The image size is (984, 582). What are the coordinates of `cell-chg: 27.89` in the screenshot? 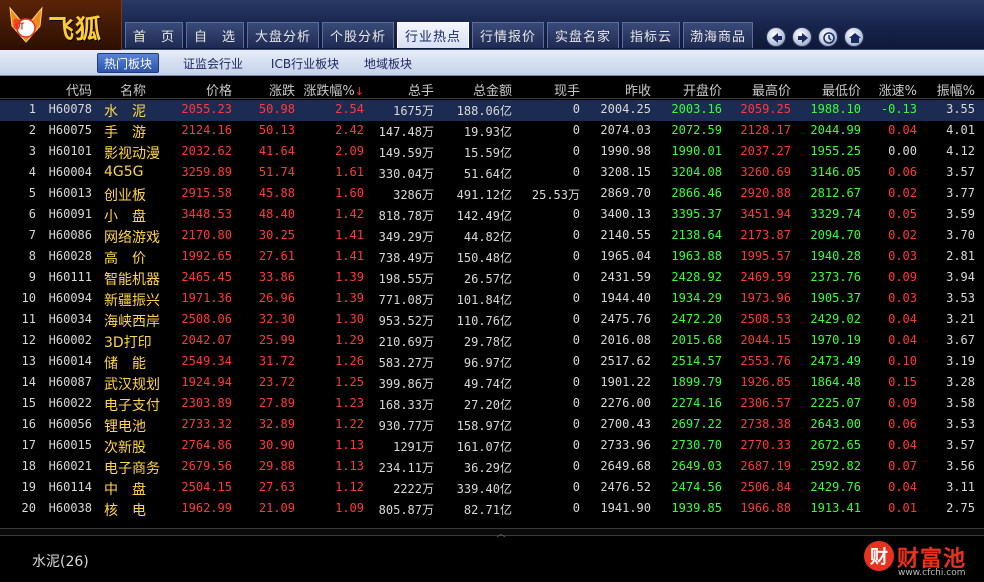 It's located at (276, 403).